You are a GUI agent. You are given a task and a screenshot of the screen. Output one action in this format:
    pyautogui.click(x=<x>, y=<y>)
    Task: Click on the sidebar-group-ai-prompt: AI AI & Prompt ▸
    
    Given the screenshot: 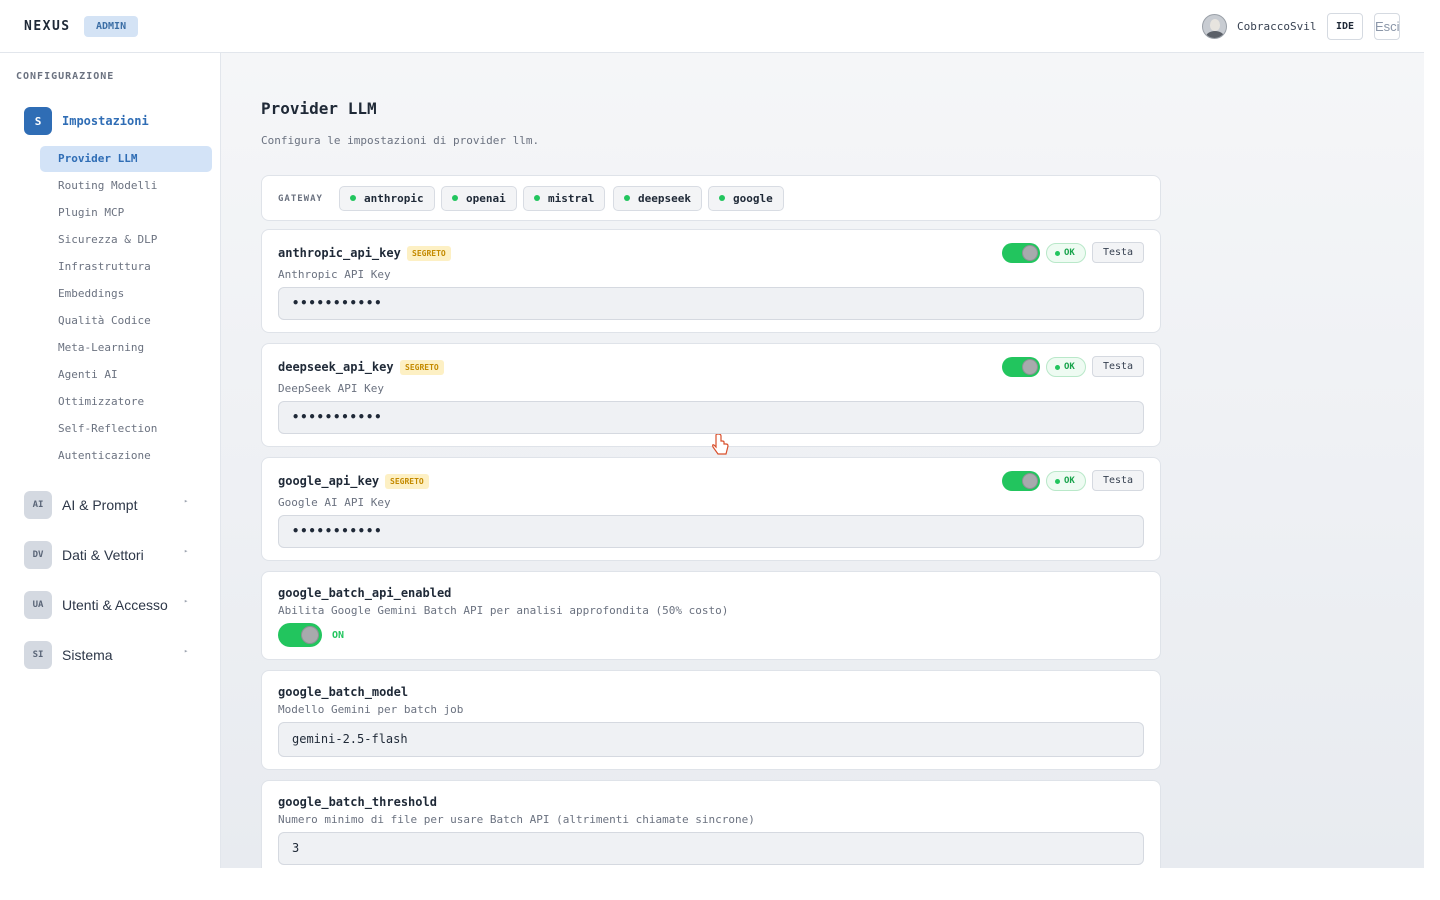 What is the action you would take?
    pyautogui.click(x=109, y=505)
    